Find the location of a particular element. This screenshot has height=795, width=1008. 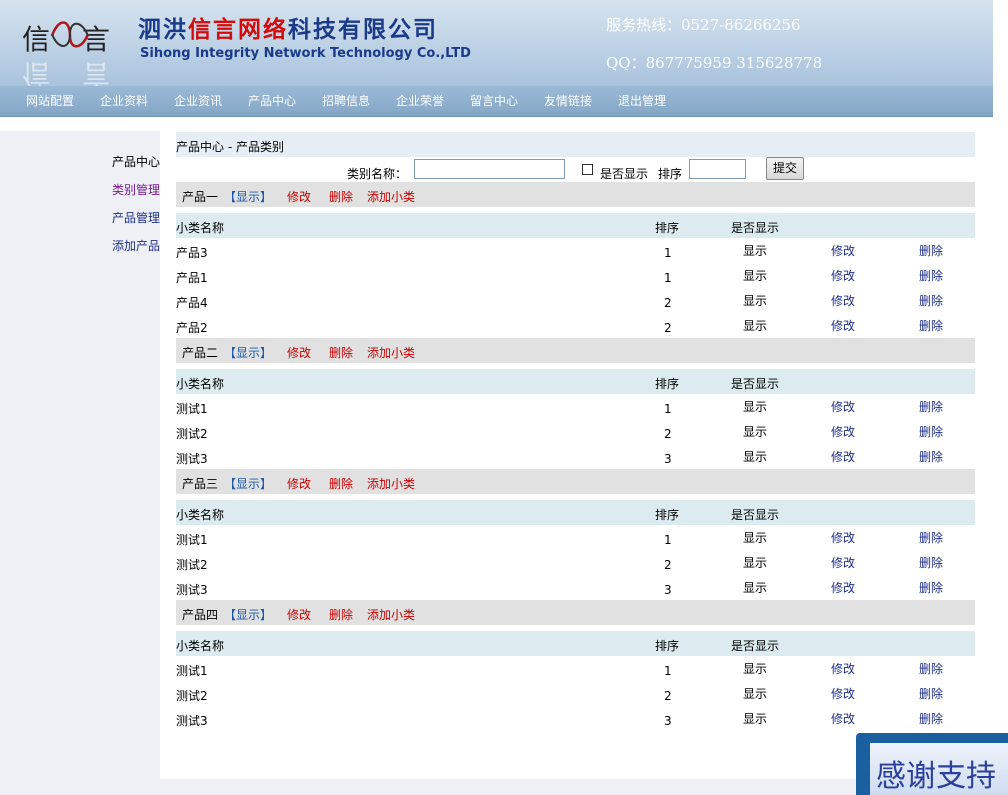

row-name: 测试1 is located at coordinates (192, 671).